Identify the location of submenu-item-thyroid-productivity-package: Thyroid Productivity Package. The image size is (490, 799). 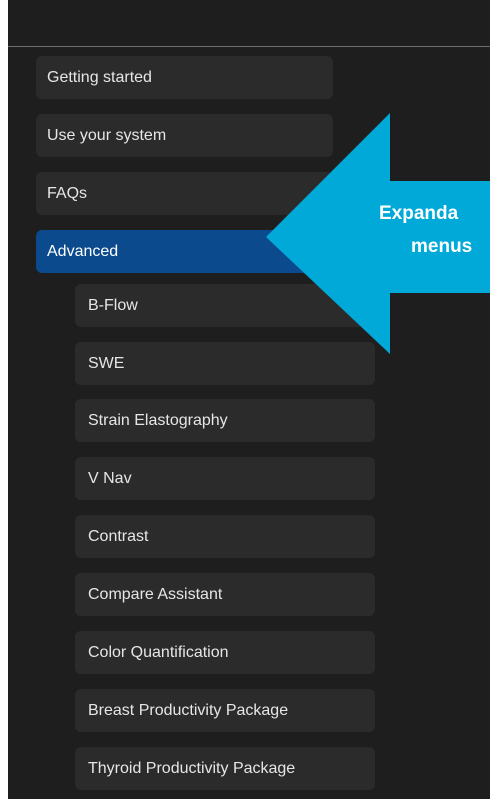
(225, 768).